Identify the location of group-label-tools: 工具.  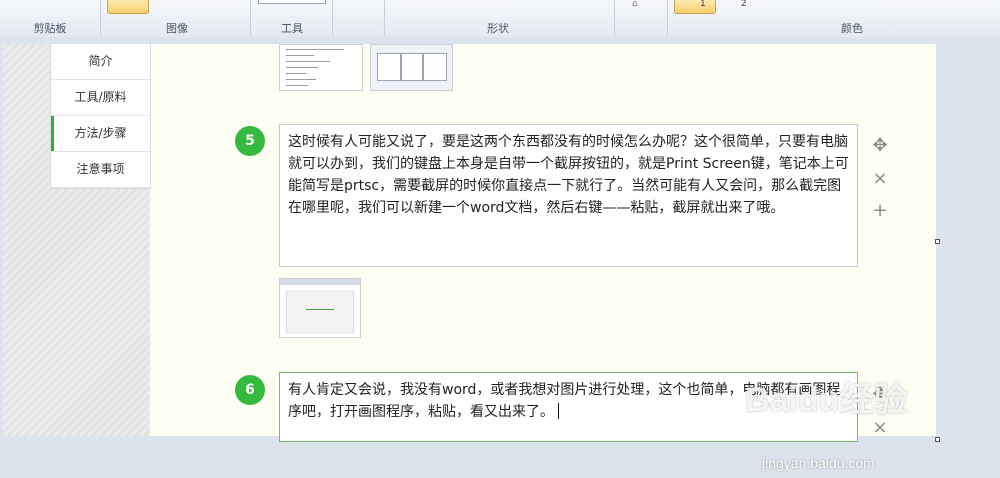
(292, 28).